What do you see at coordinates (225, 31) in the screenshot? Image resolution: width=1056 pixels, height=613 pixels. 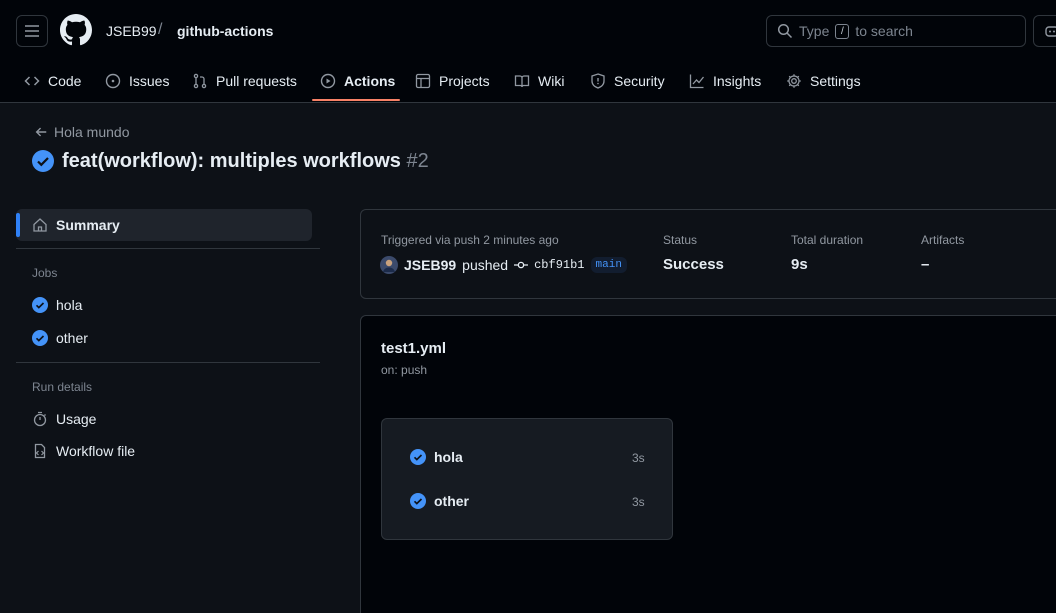 I see `repo-name-link: github-actions` at bounding box center [225, 31].